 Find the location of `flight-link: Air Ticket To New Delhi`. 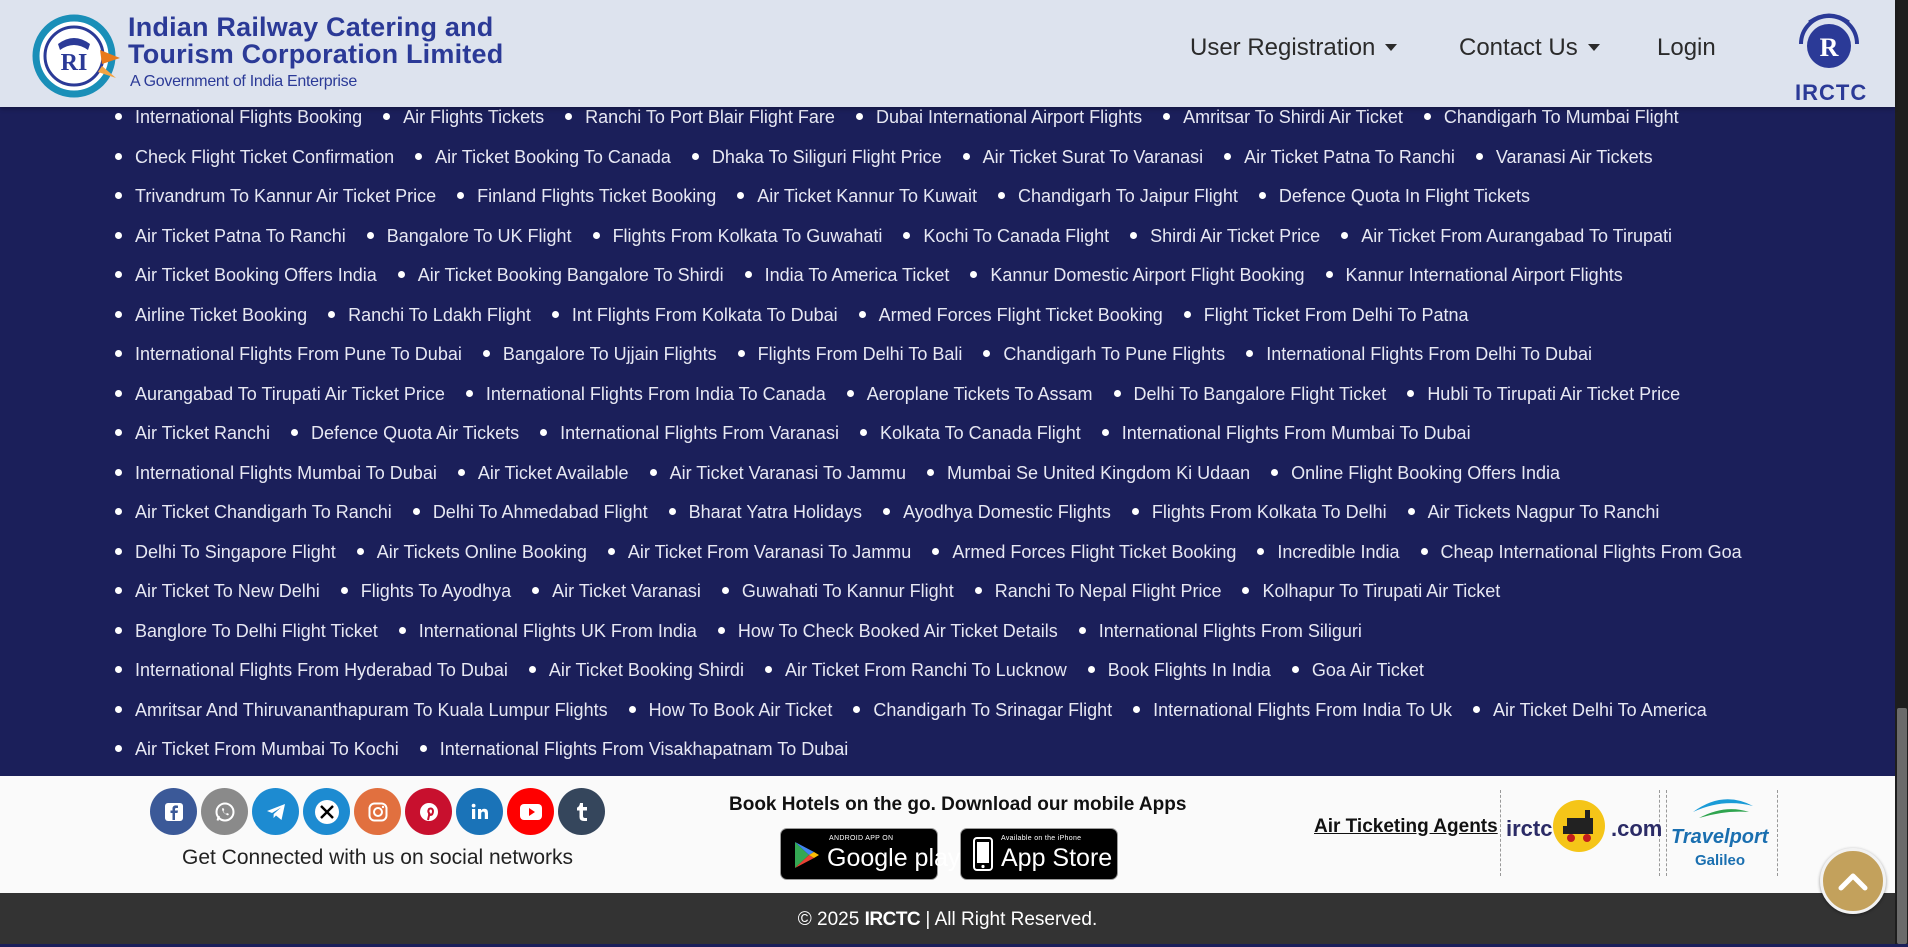

flight-link: Air Ticket To New Delhi is located at coordinates (217, 591).